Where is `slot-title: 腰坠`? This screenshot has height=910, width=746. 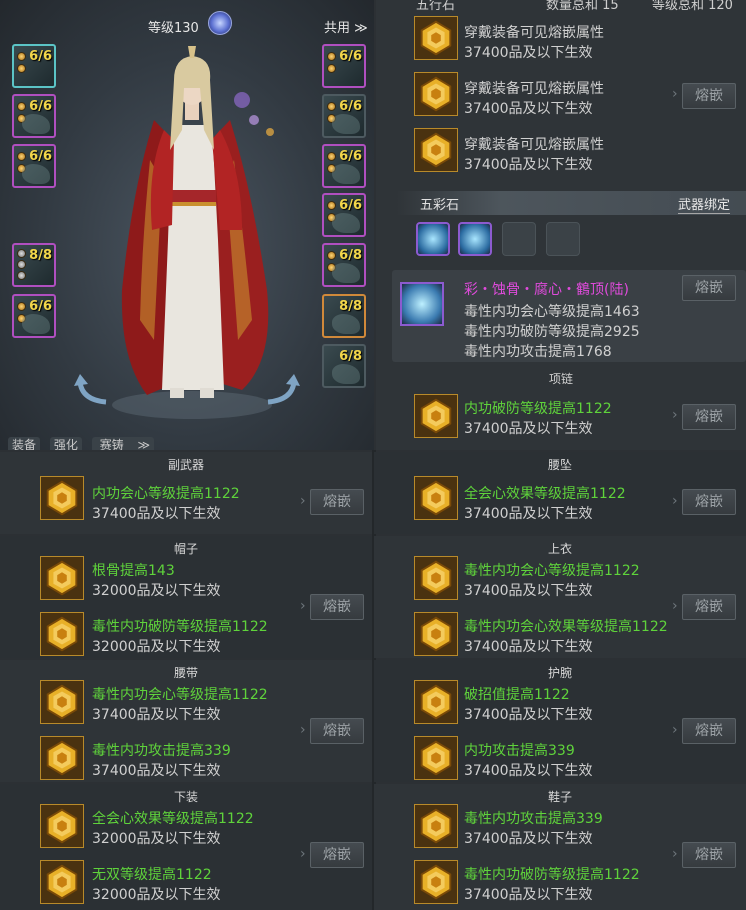 slot-title: 腰坠 is located at coordinates (559, 465).